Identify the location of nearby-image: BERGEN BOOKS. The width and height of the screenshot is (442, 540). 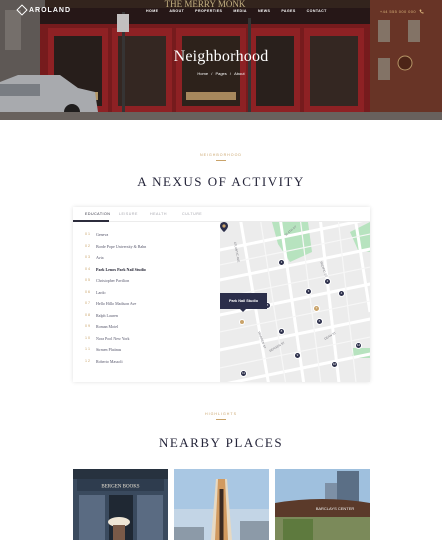
(120, 504).